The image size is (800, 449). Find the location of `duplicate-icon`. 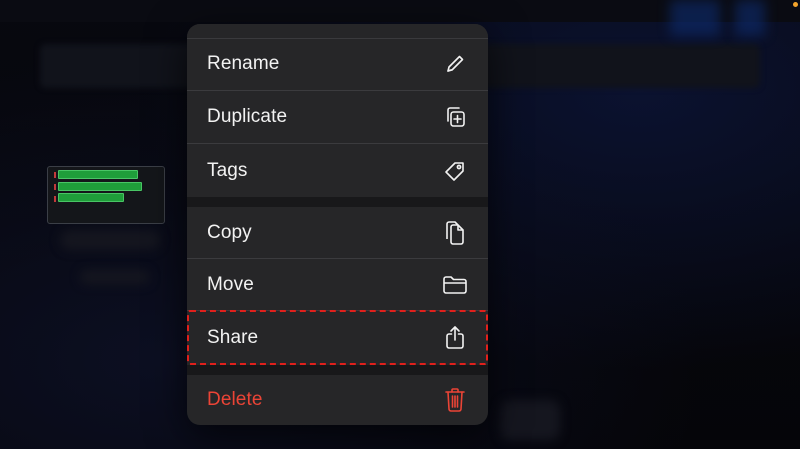

duplicate-icon is located at coordinates (455, 117).